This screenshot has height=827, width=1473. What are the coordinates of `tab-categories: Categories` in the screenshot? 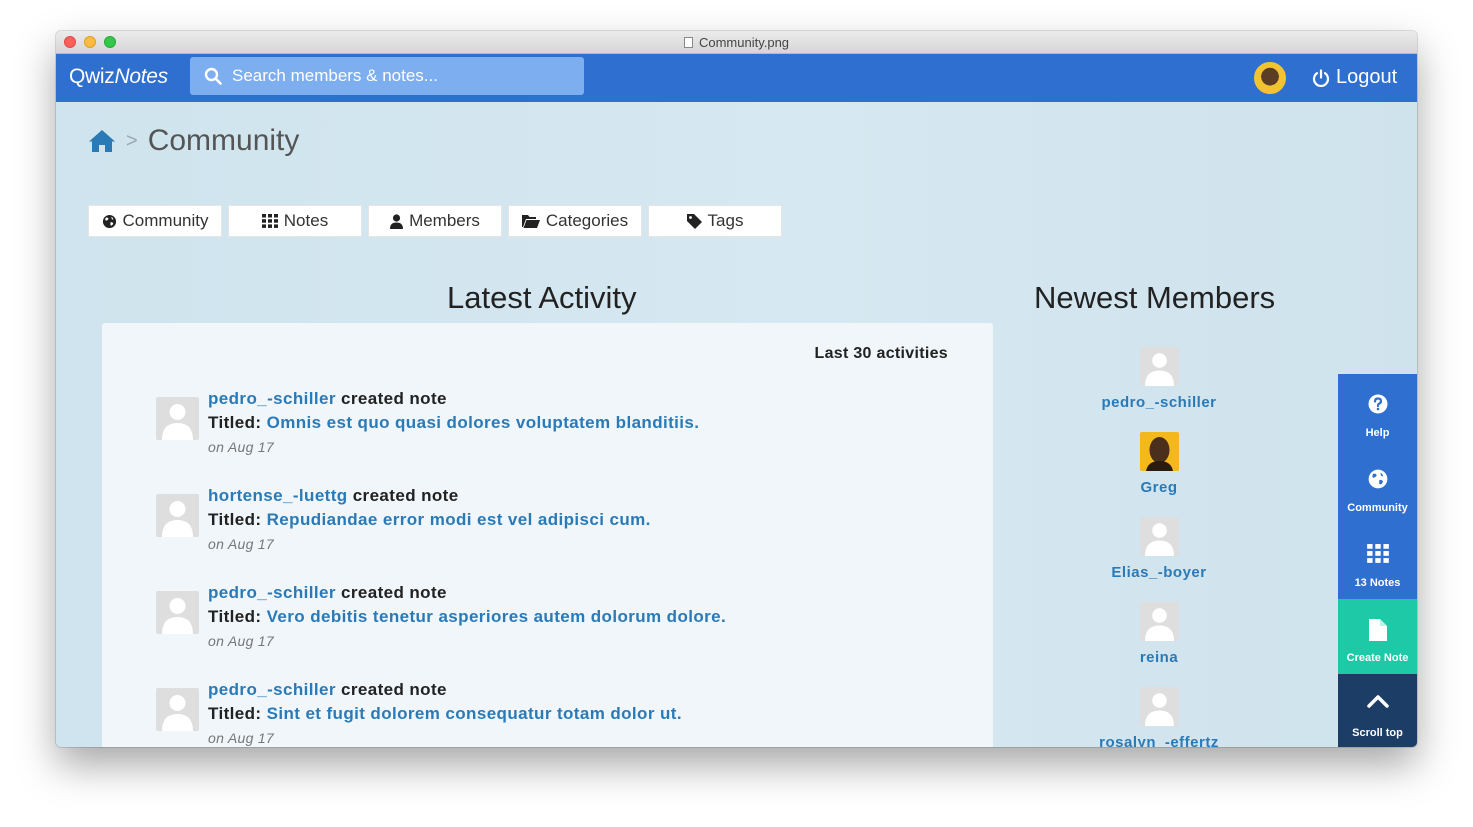 It's located at (575, 221).